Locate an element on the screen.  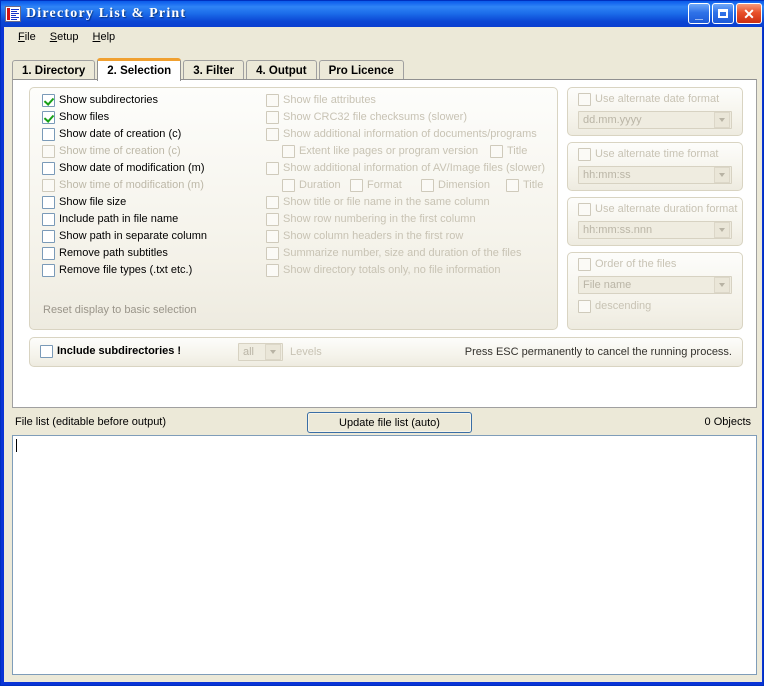
checkbox-include-subdirectories: Include subdirectories ! is located at coordinates (110, 351).